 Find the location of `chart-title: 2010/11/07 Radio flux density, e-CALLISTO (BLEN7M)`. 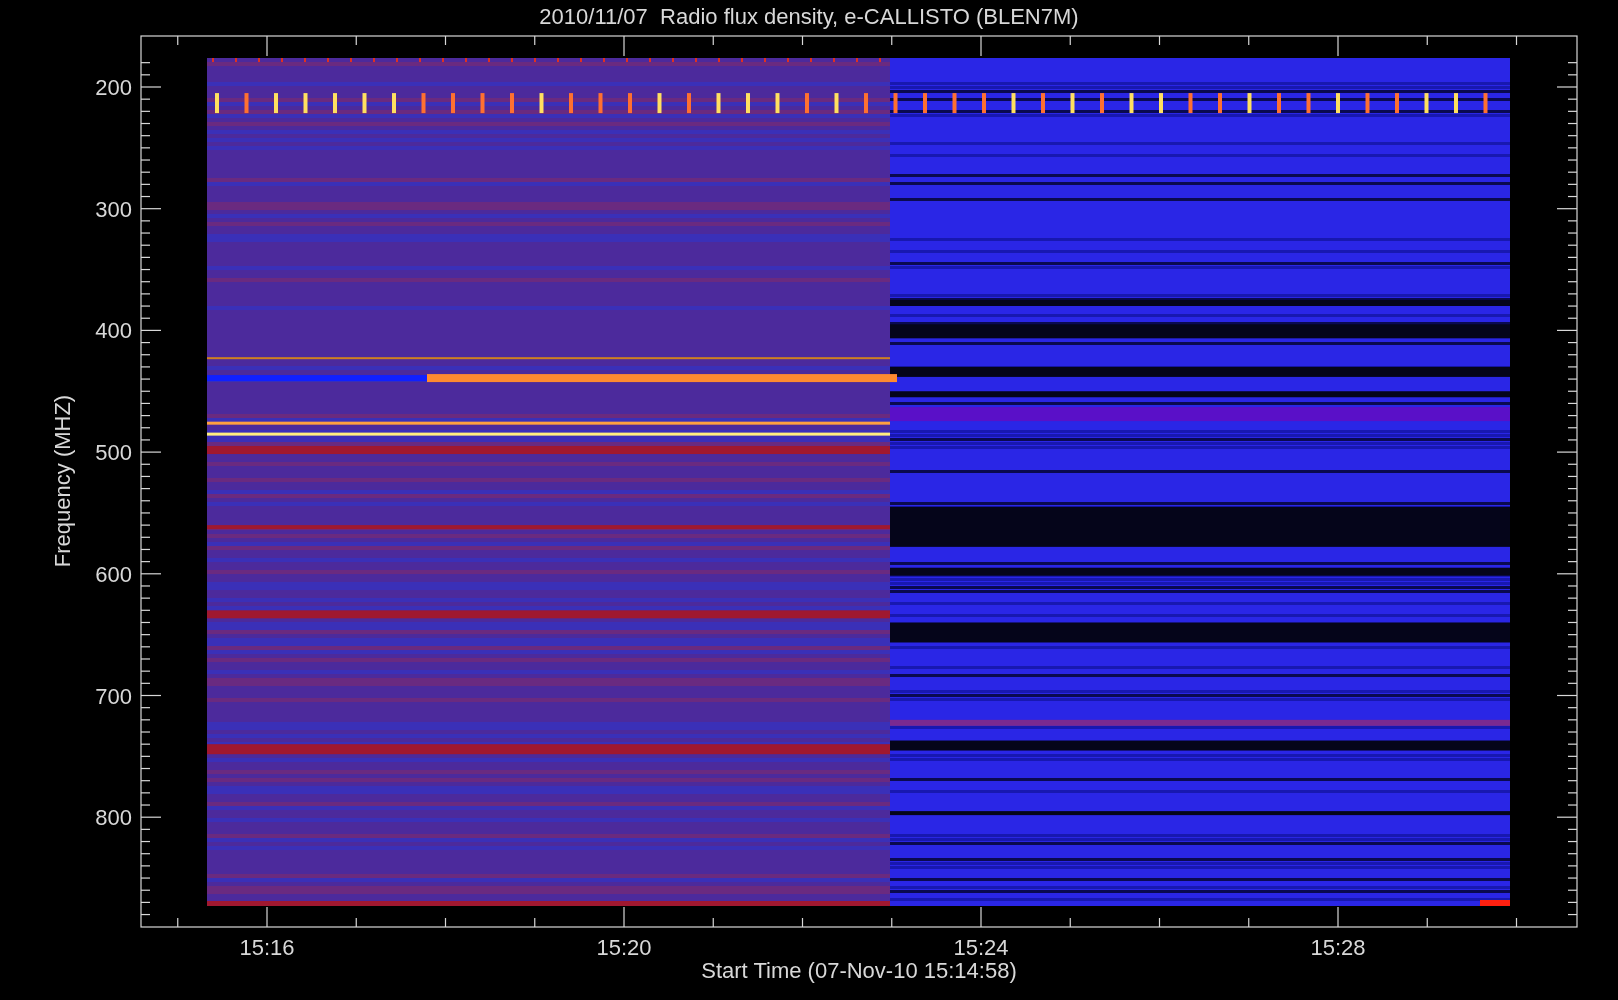

chart-title: 2010/11/07 Radio flux density, e-CALLISTO (BLEN7M) is located at coordinates (809, 16).